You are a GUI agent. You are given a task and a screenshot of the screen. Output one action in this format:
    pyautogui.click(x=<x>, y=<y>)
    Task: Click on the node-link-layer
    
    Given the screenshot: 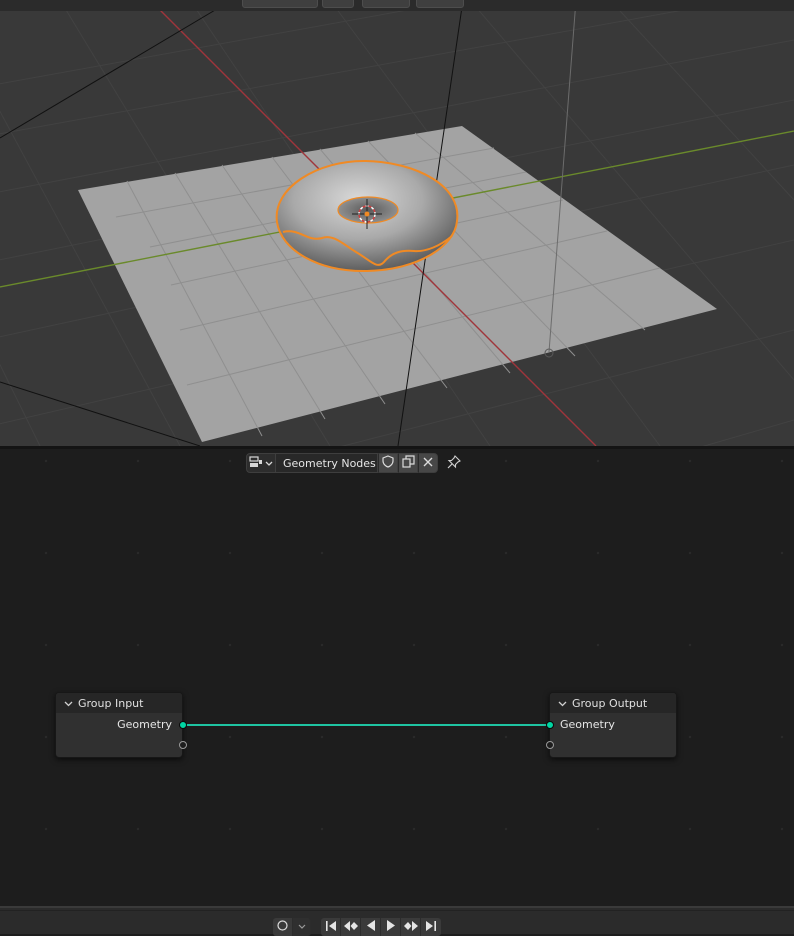 What is the action you would take?
    pyautogui.click(x=366, y=725)
    